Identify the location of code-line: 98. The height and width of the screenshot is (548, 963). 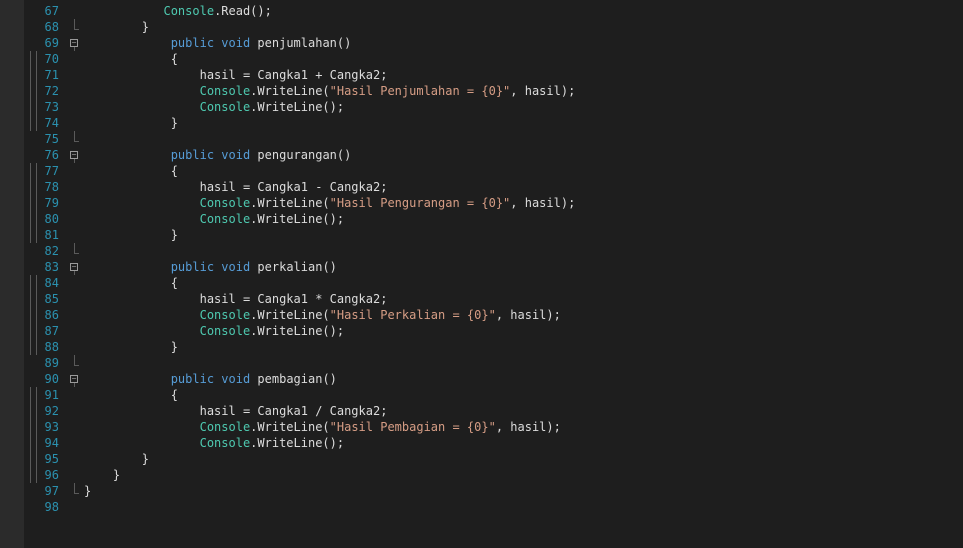
(493, 507).